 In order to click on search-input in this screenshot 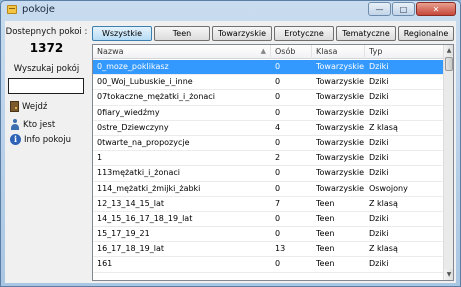, I will do `click(46, 86)`.